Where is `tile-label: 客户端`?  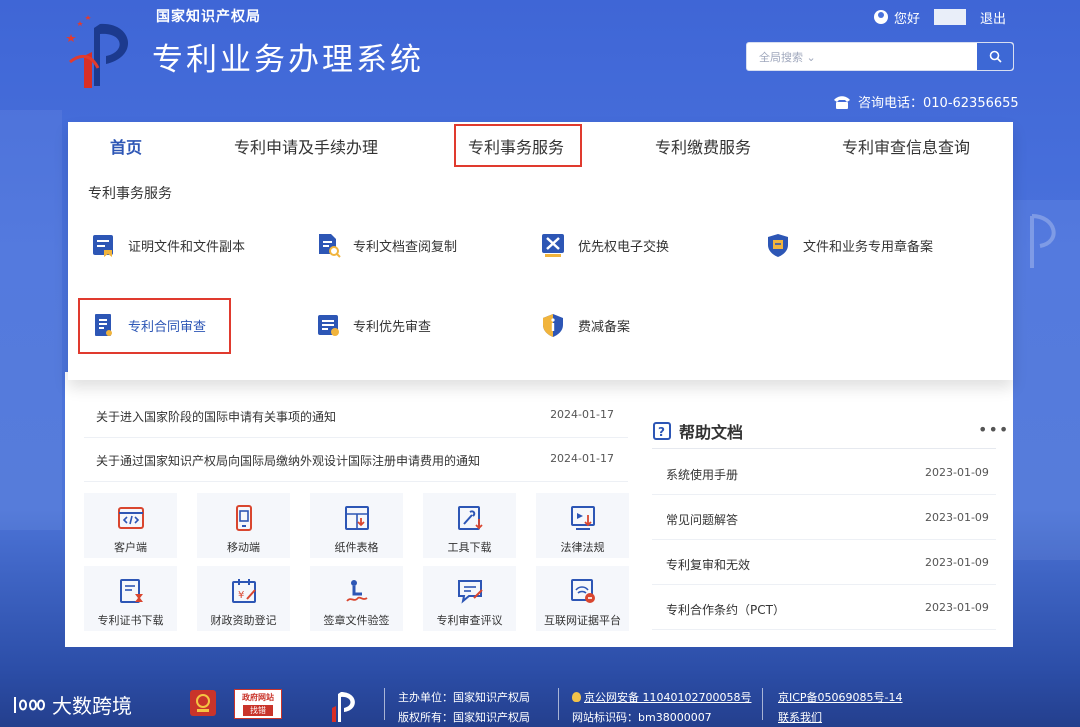 tile-label: 客户端 is located at coordinates (130, 547).